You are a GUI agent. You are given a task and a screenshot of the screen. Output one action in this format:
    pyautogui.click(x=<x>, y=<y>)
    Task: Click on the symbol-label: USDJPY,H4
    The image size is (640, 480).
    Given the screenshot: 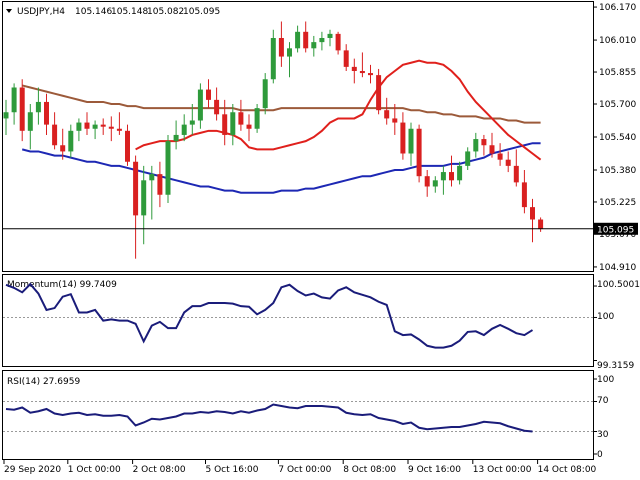 What is the action you would take?
    pyautogui.click(x=41, y=12)
    